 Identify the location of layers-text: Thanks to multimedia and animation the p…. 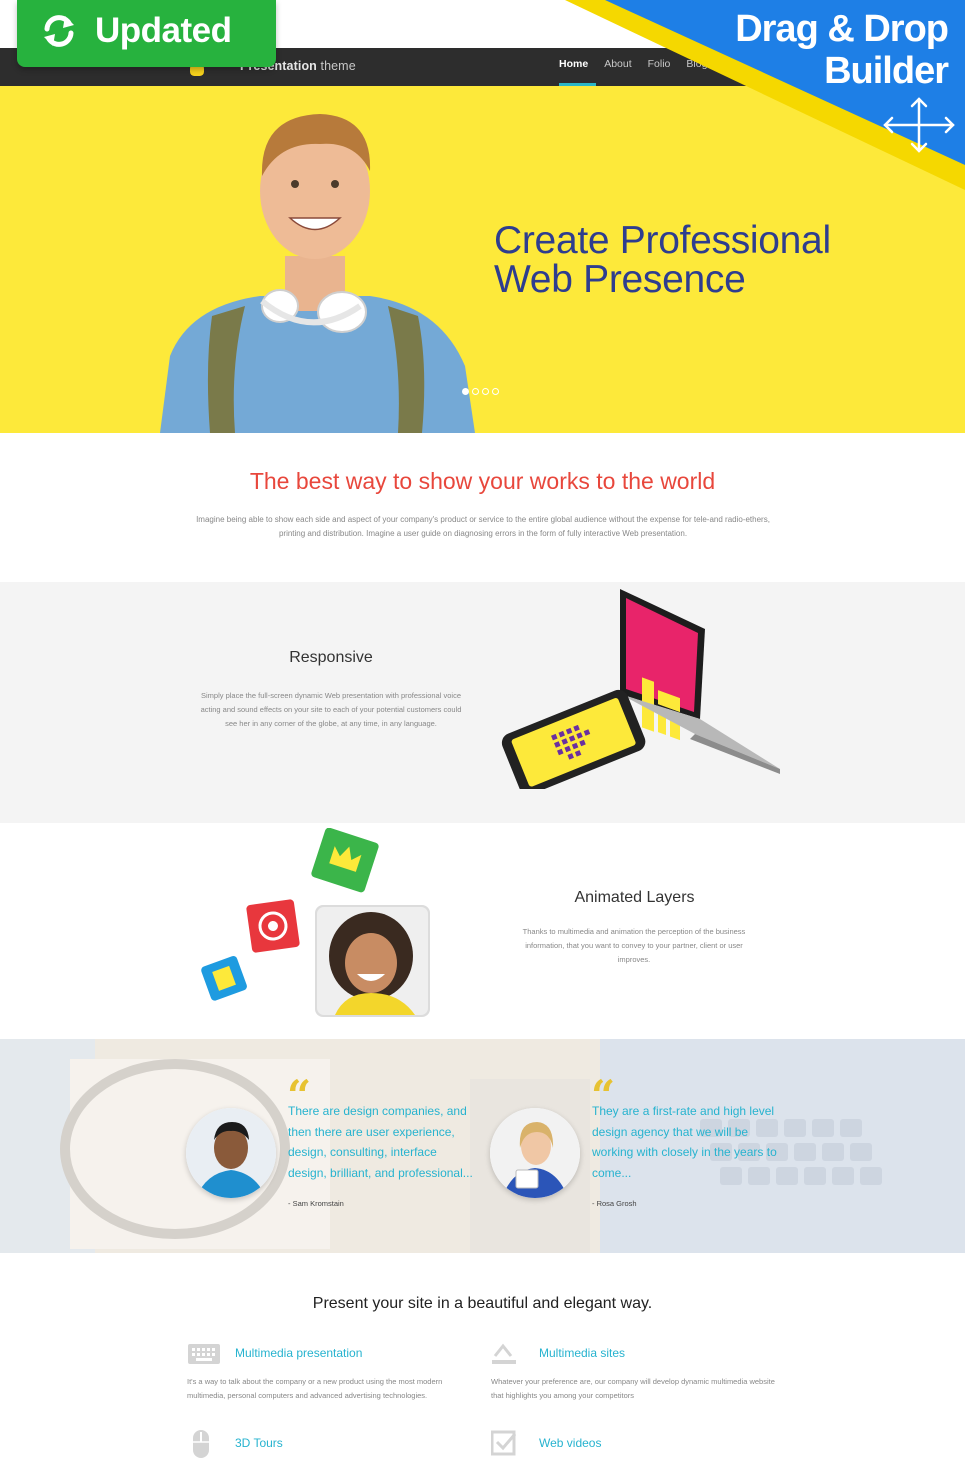
(634, 945).